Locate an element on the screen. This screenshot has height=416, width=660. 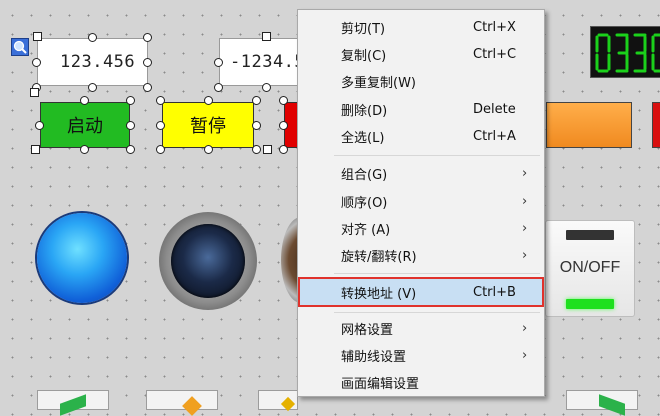
menu-item-screen-edit-settings: 画面编辑设置 is located at coordinates (421, 382).